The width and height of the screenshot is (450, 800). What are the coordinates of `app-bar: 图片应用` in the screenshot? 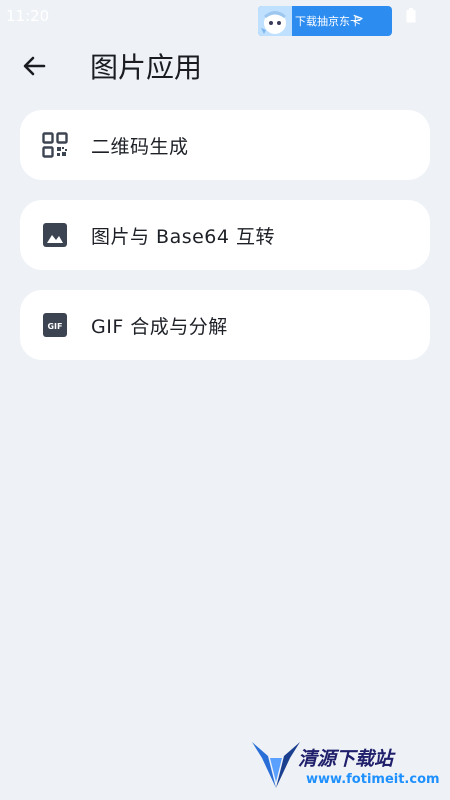 It's located at (225, 66).